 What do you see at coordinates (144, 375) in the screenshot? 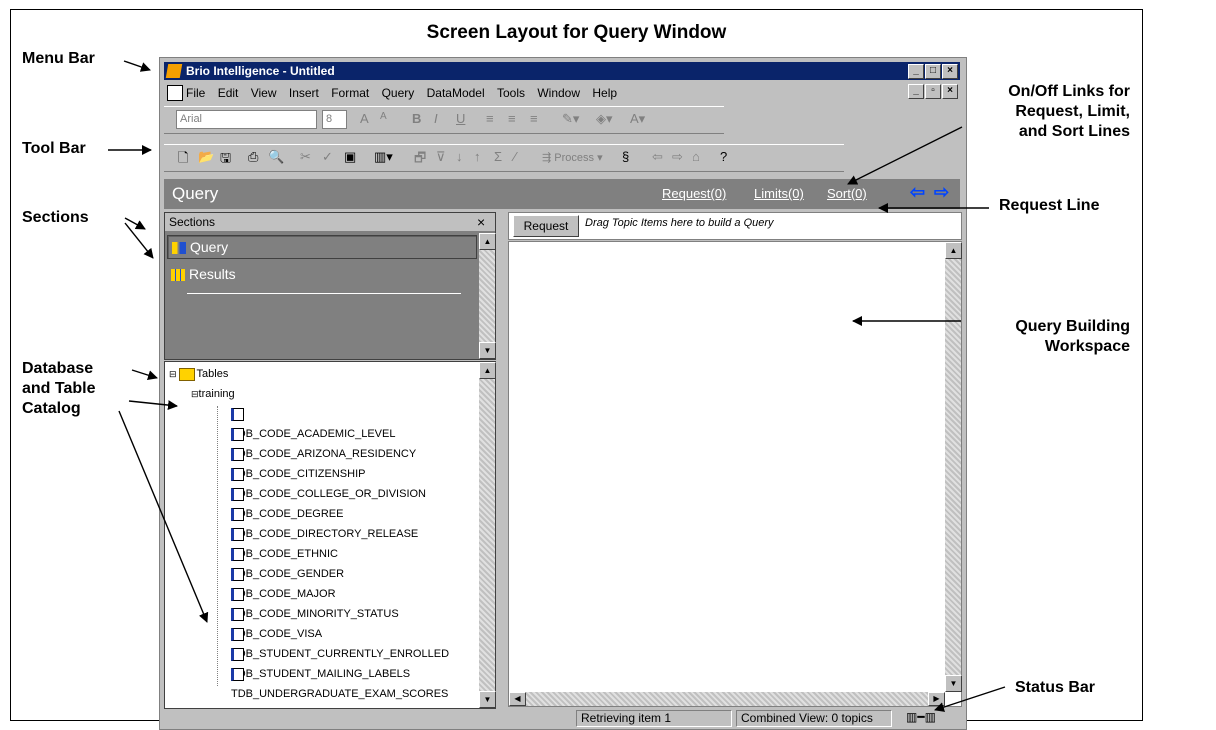
I see `arrow-database` at bounding box center [144, 375].